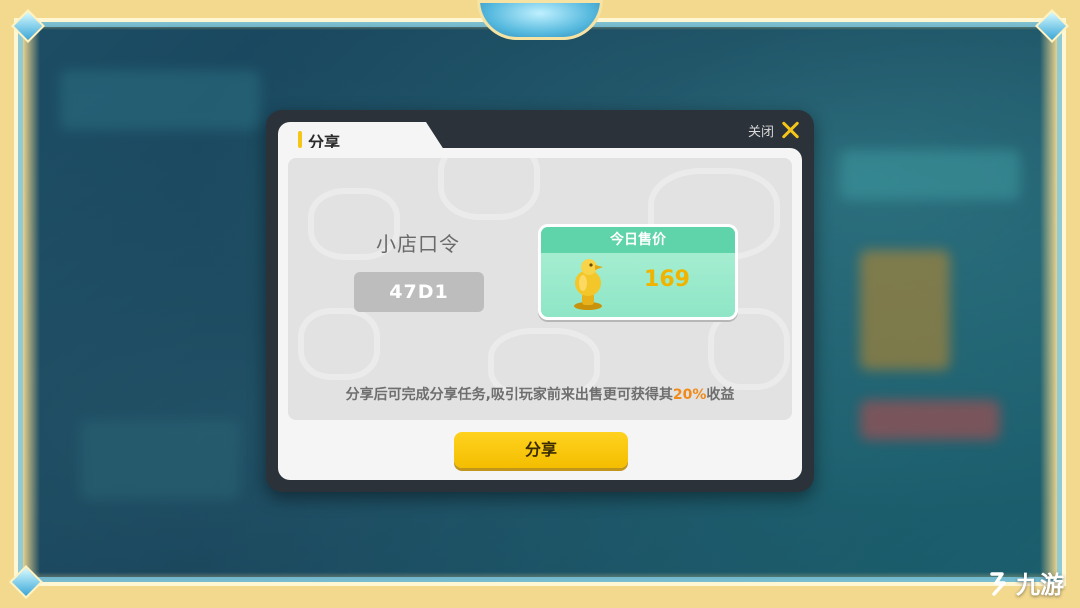 The width and height of the screenshot is (1080, 608). I want to click on frame-right, so click(1060, 304).